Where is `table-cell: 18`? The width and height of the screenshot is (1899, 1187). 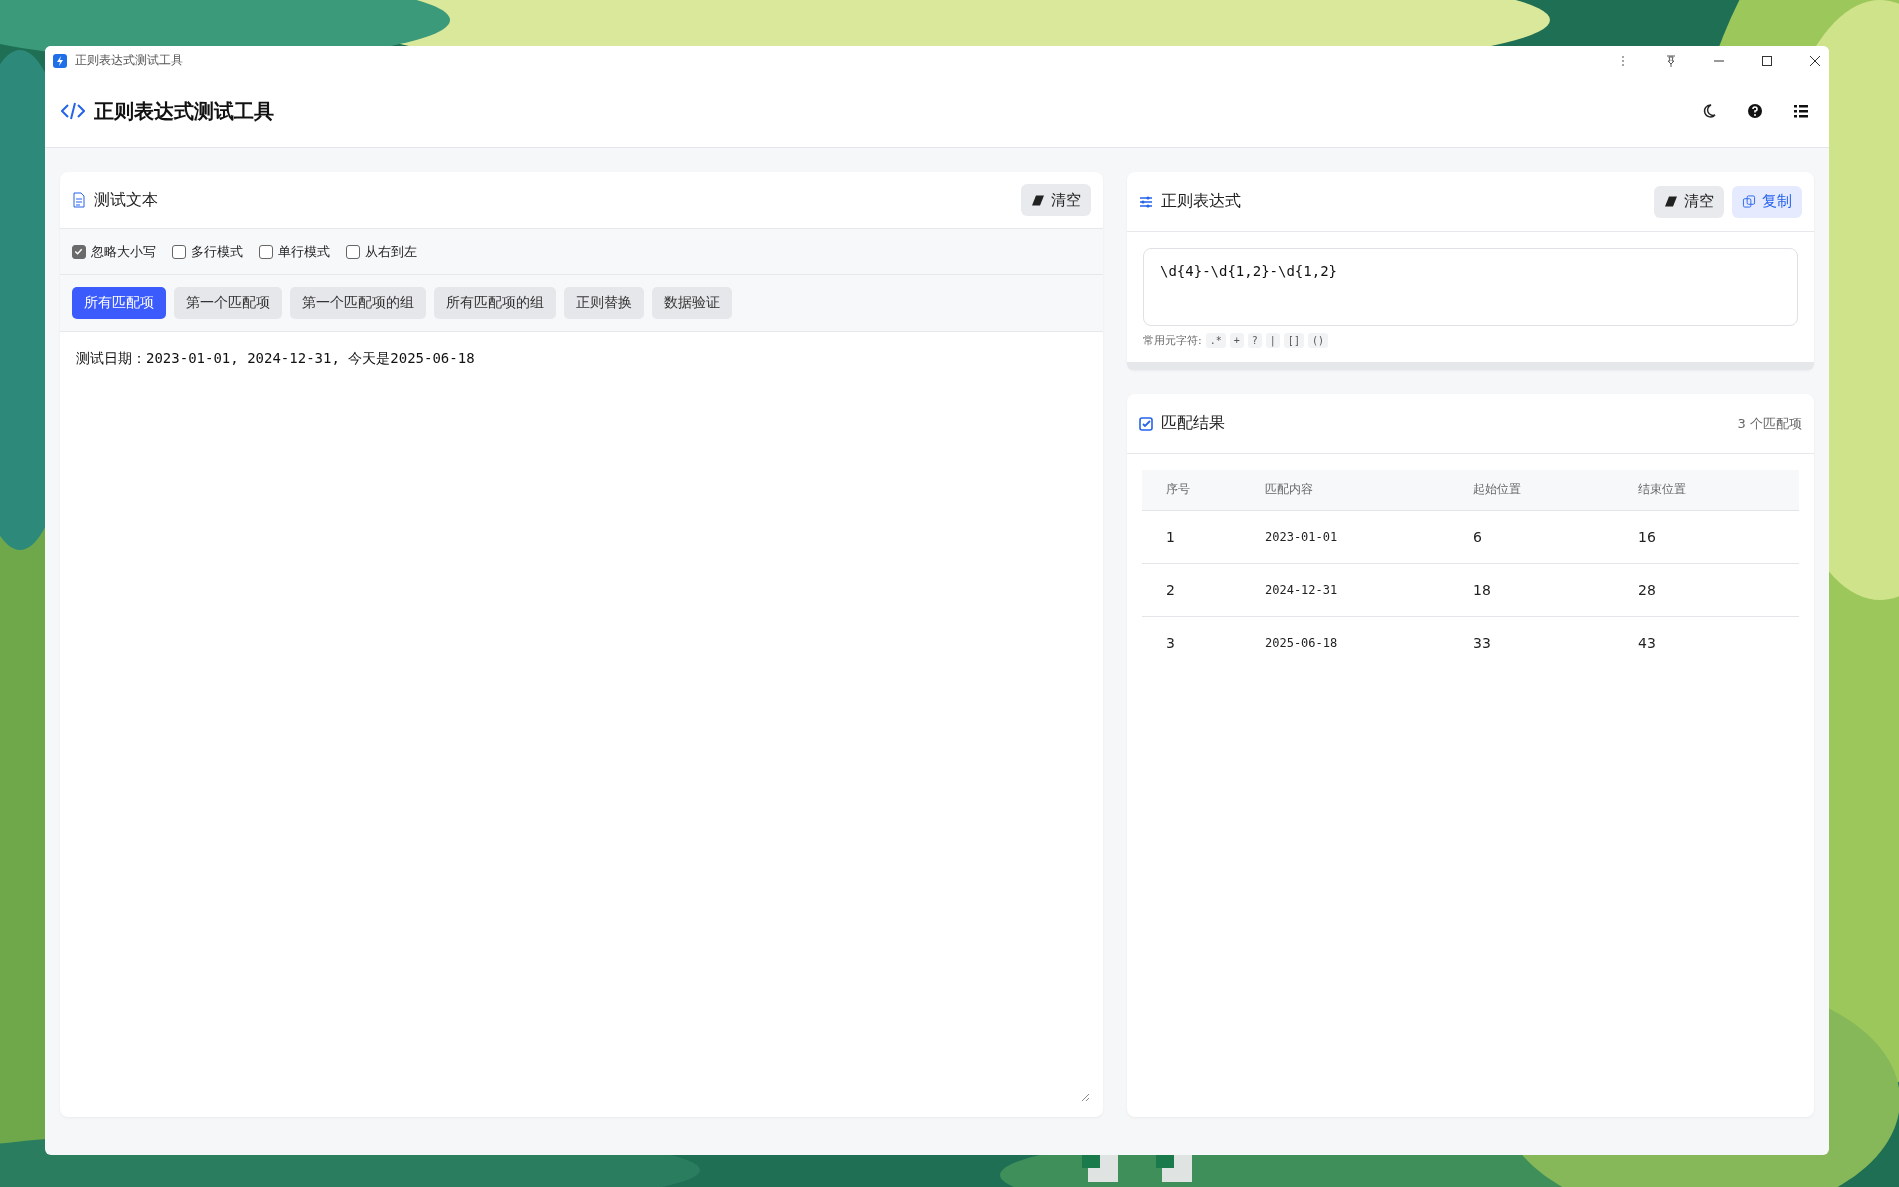 table-cell: 18 is located at coordinates (1554, 589).